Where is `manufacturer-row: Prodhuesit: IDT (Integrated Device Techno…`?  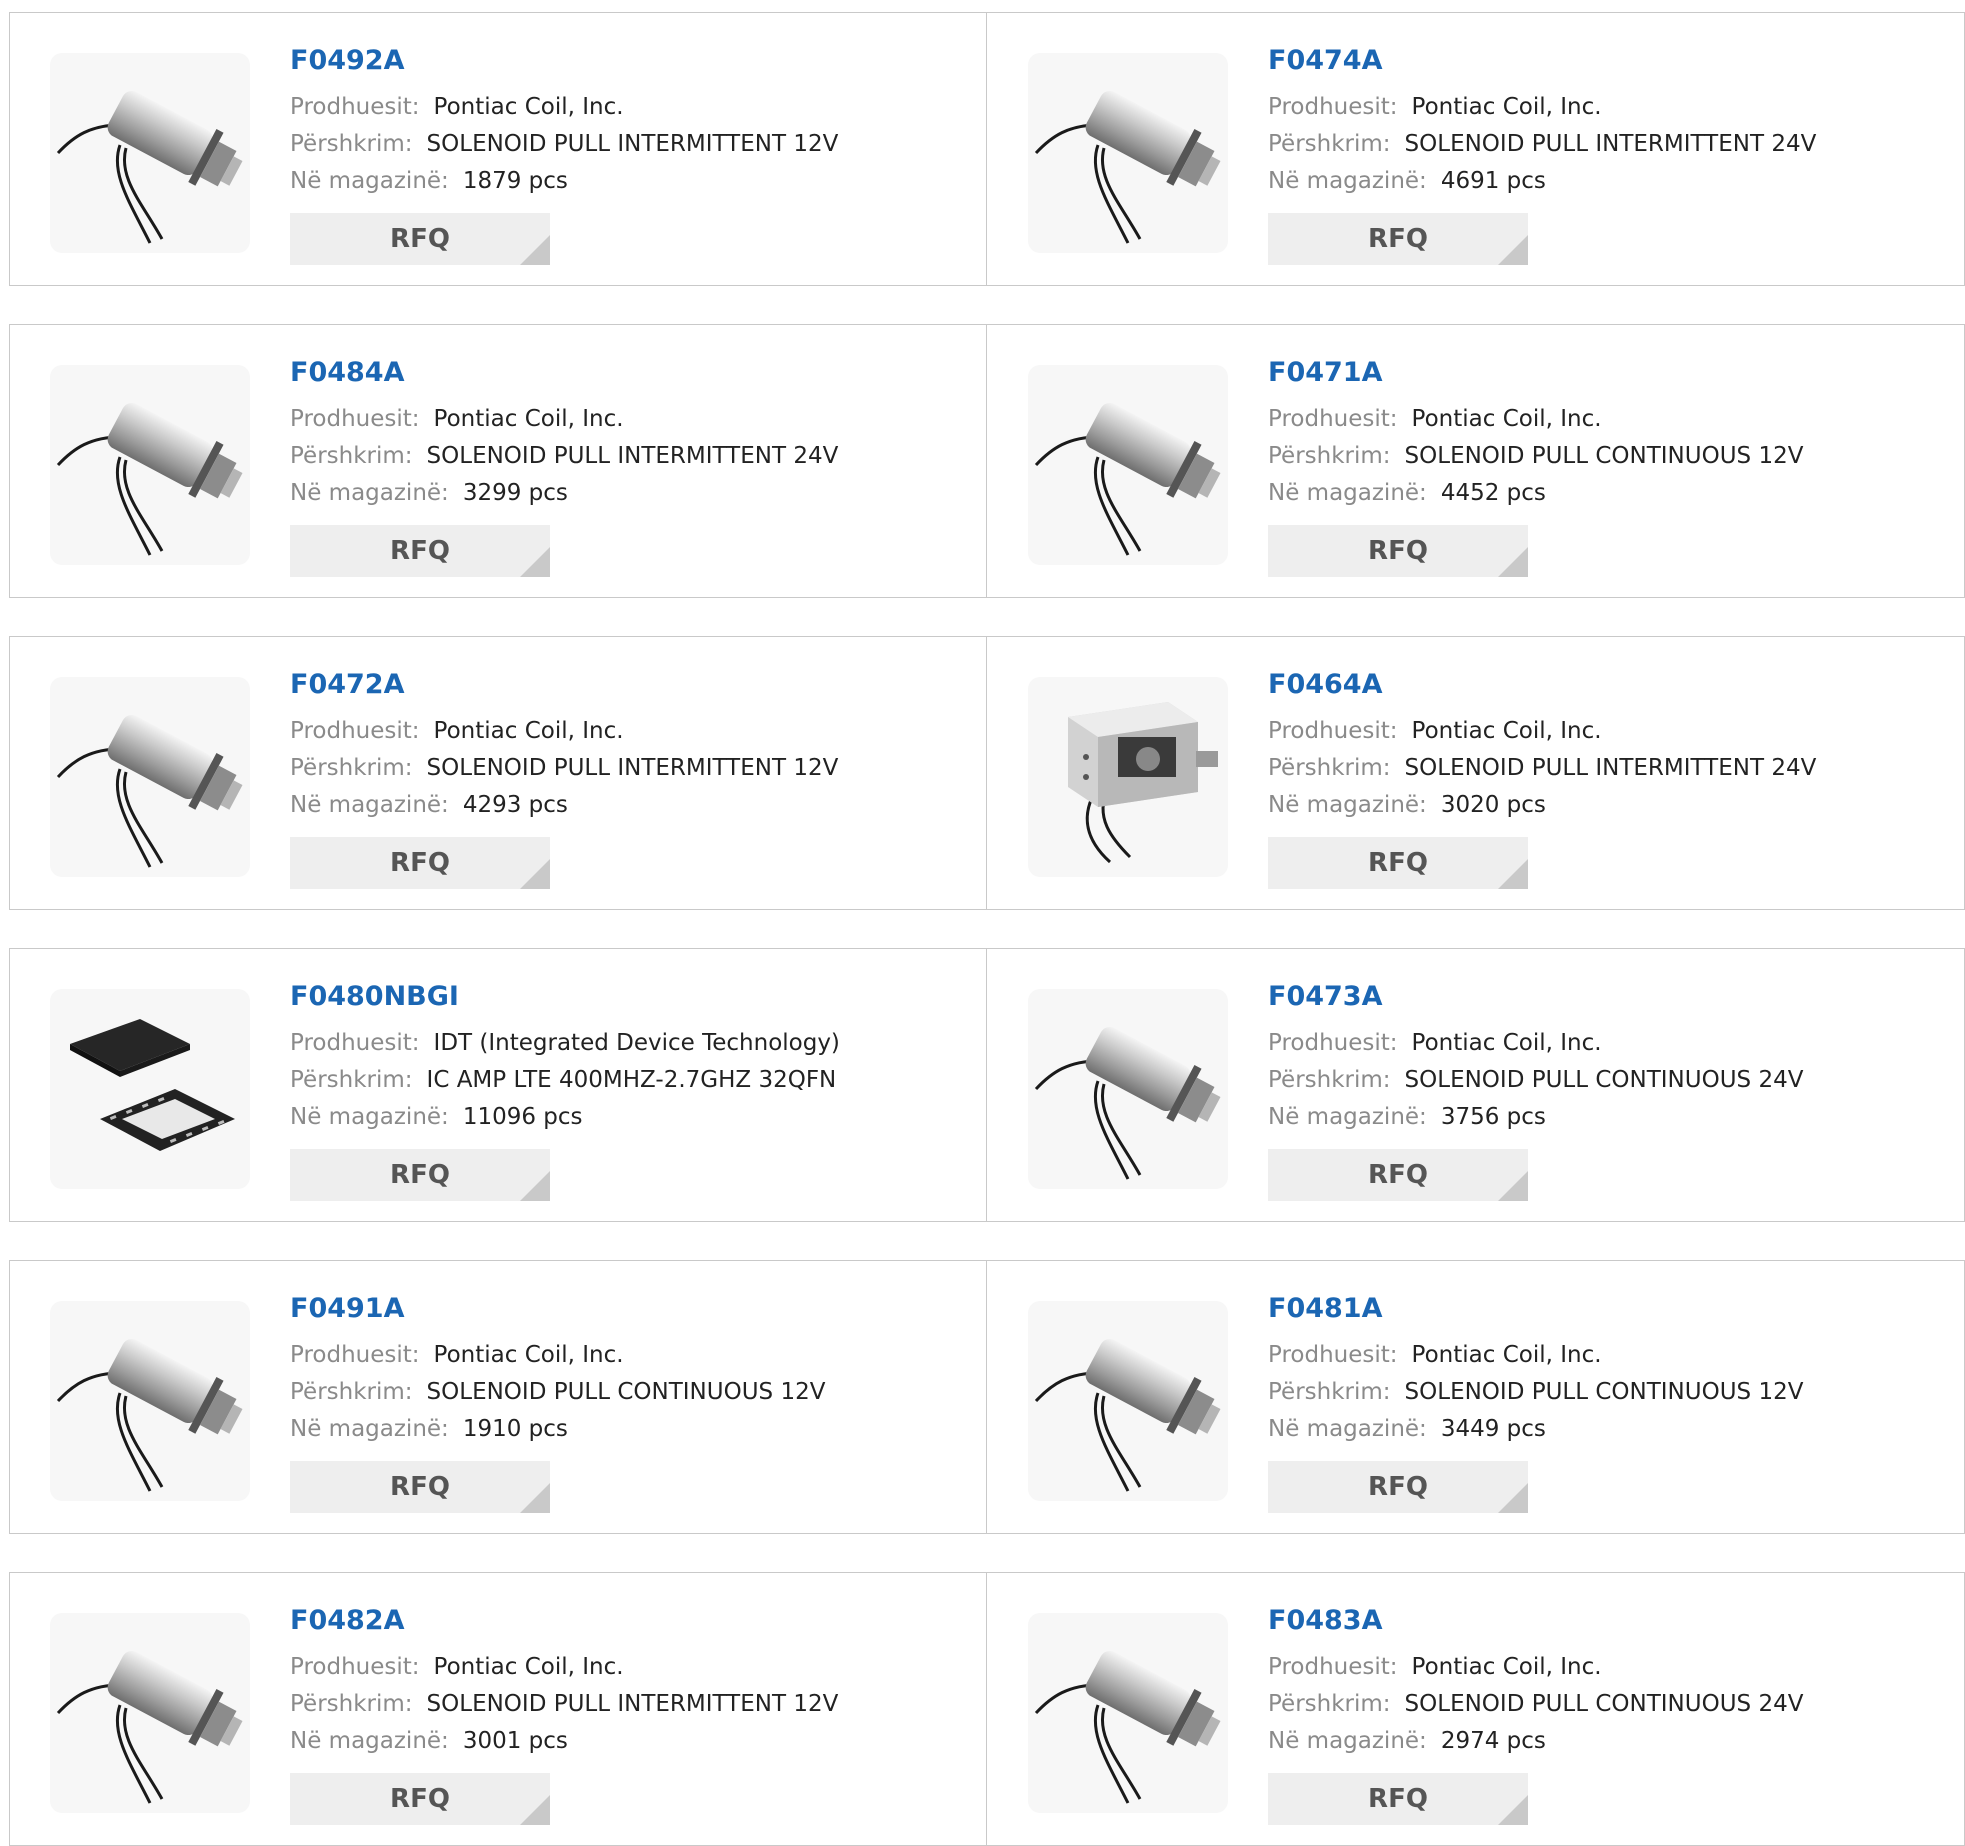
manufacturer-row: Prodhuesit: IDT (Integrated Device Techno… is located at coordinates (633, 1043).